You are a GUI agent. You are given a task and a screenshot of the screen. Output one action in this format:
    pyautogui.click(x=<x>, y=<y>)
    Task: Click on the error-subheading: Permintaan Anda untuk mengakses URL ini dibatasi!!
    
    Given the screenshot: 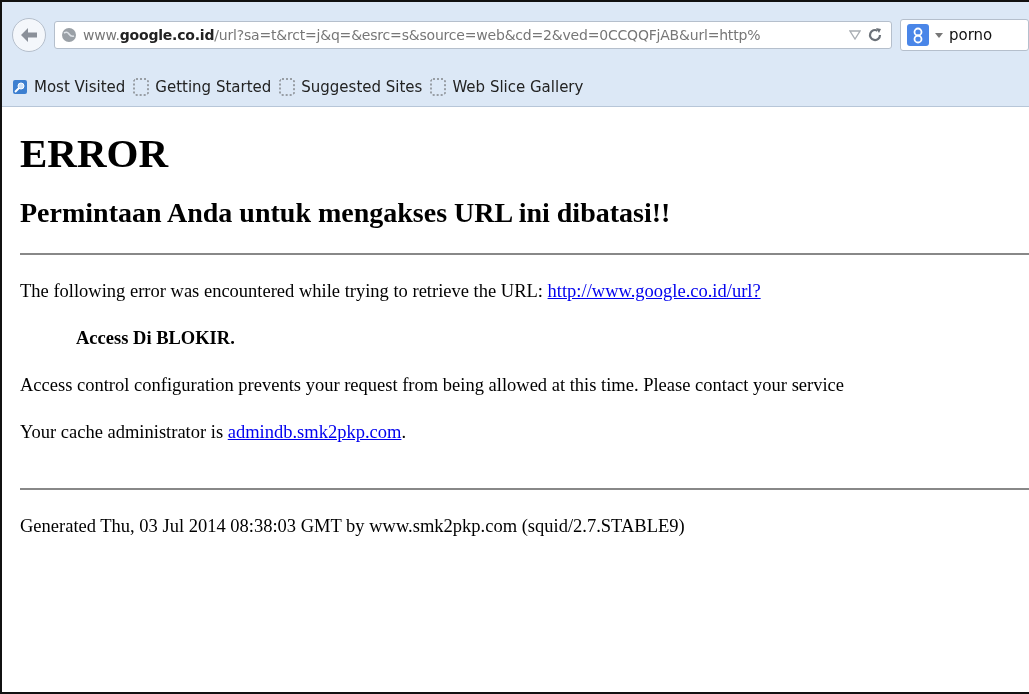 What is the action you would take?
    pyautogui.click(x=346, y=213)
    